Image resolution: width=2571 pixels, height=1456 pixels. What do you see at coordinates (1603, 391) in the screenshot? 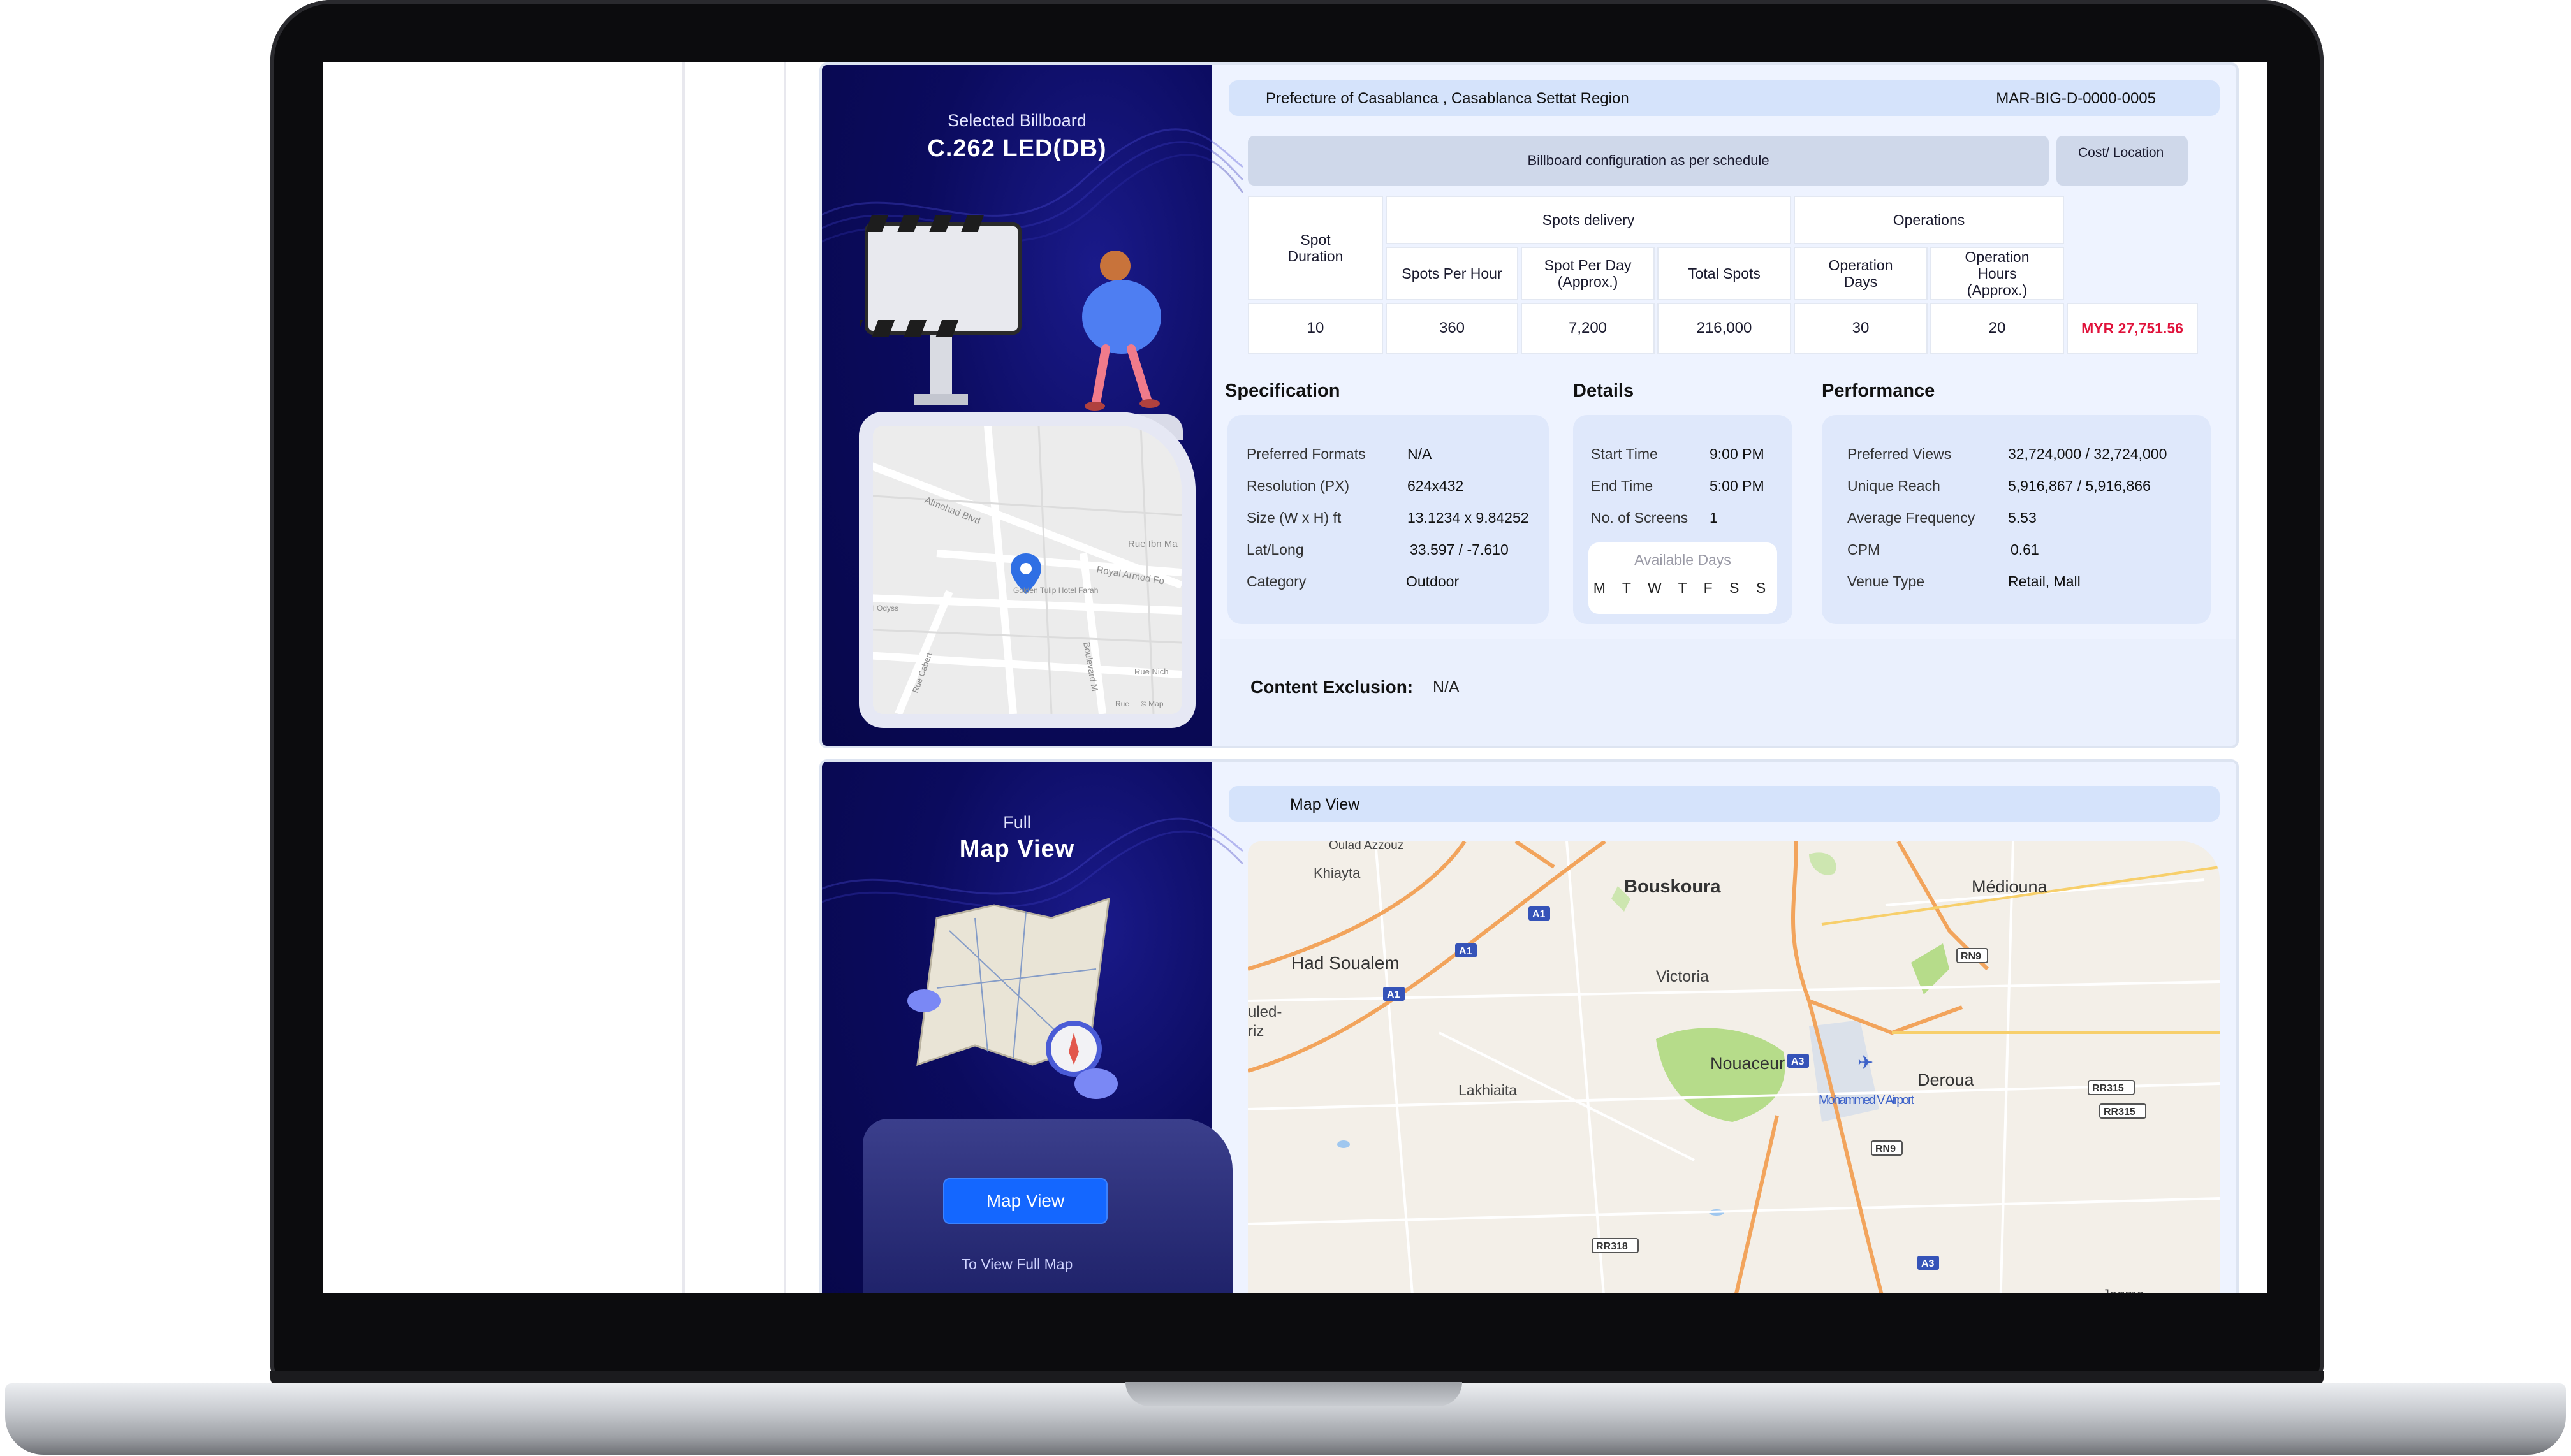
I see `details-title: Details` at bounding box center [1603, 391].